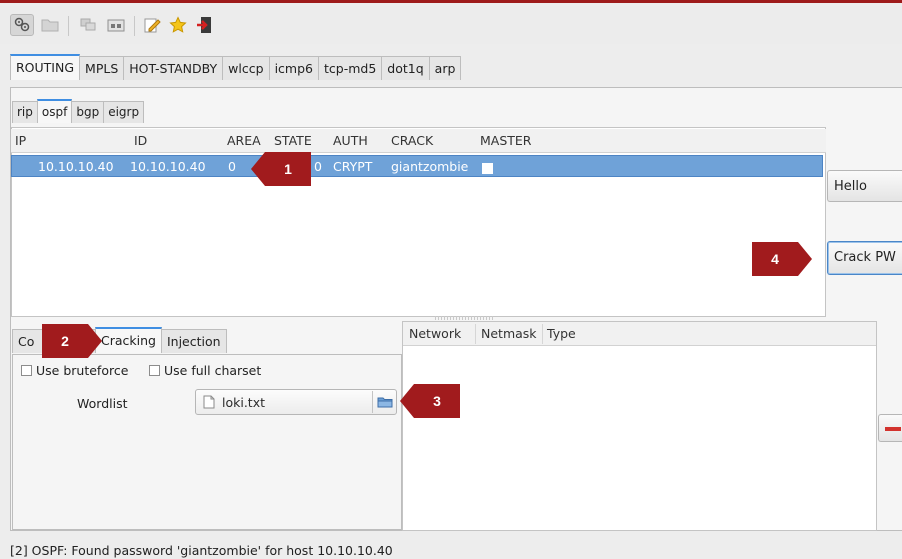  Describe the element at coordinates (173, 68) in the screenshot. I see `tab-hot-standby: HOT-STANDBY` at that location.